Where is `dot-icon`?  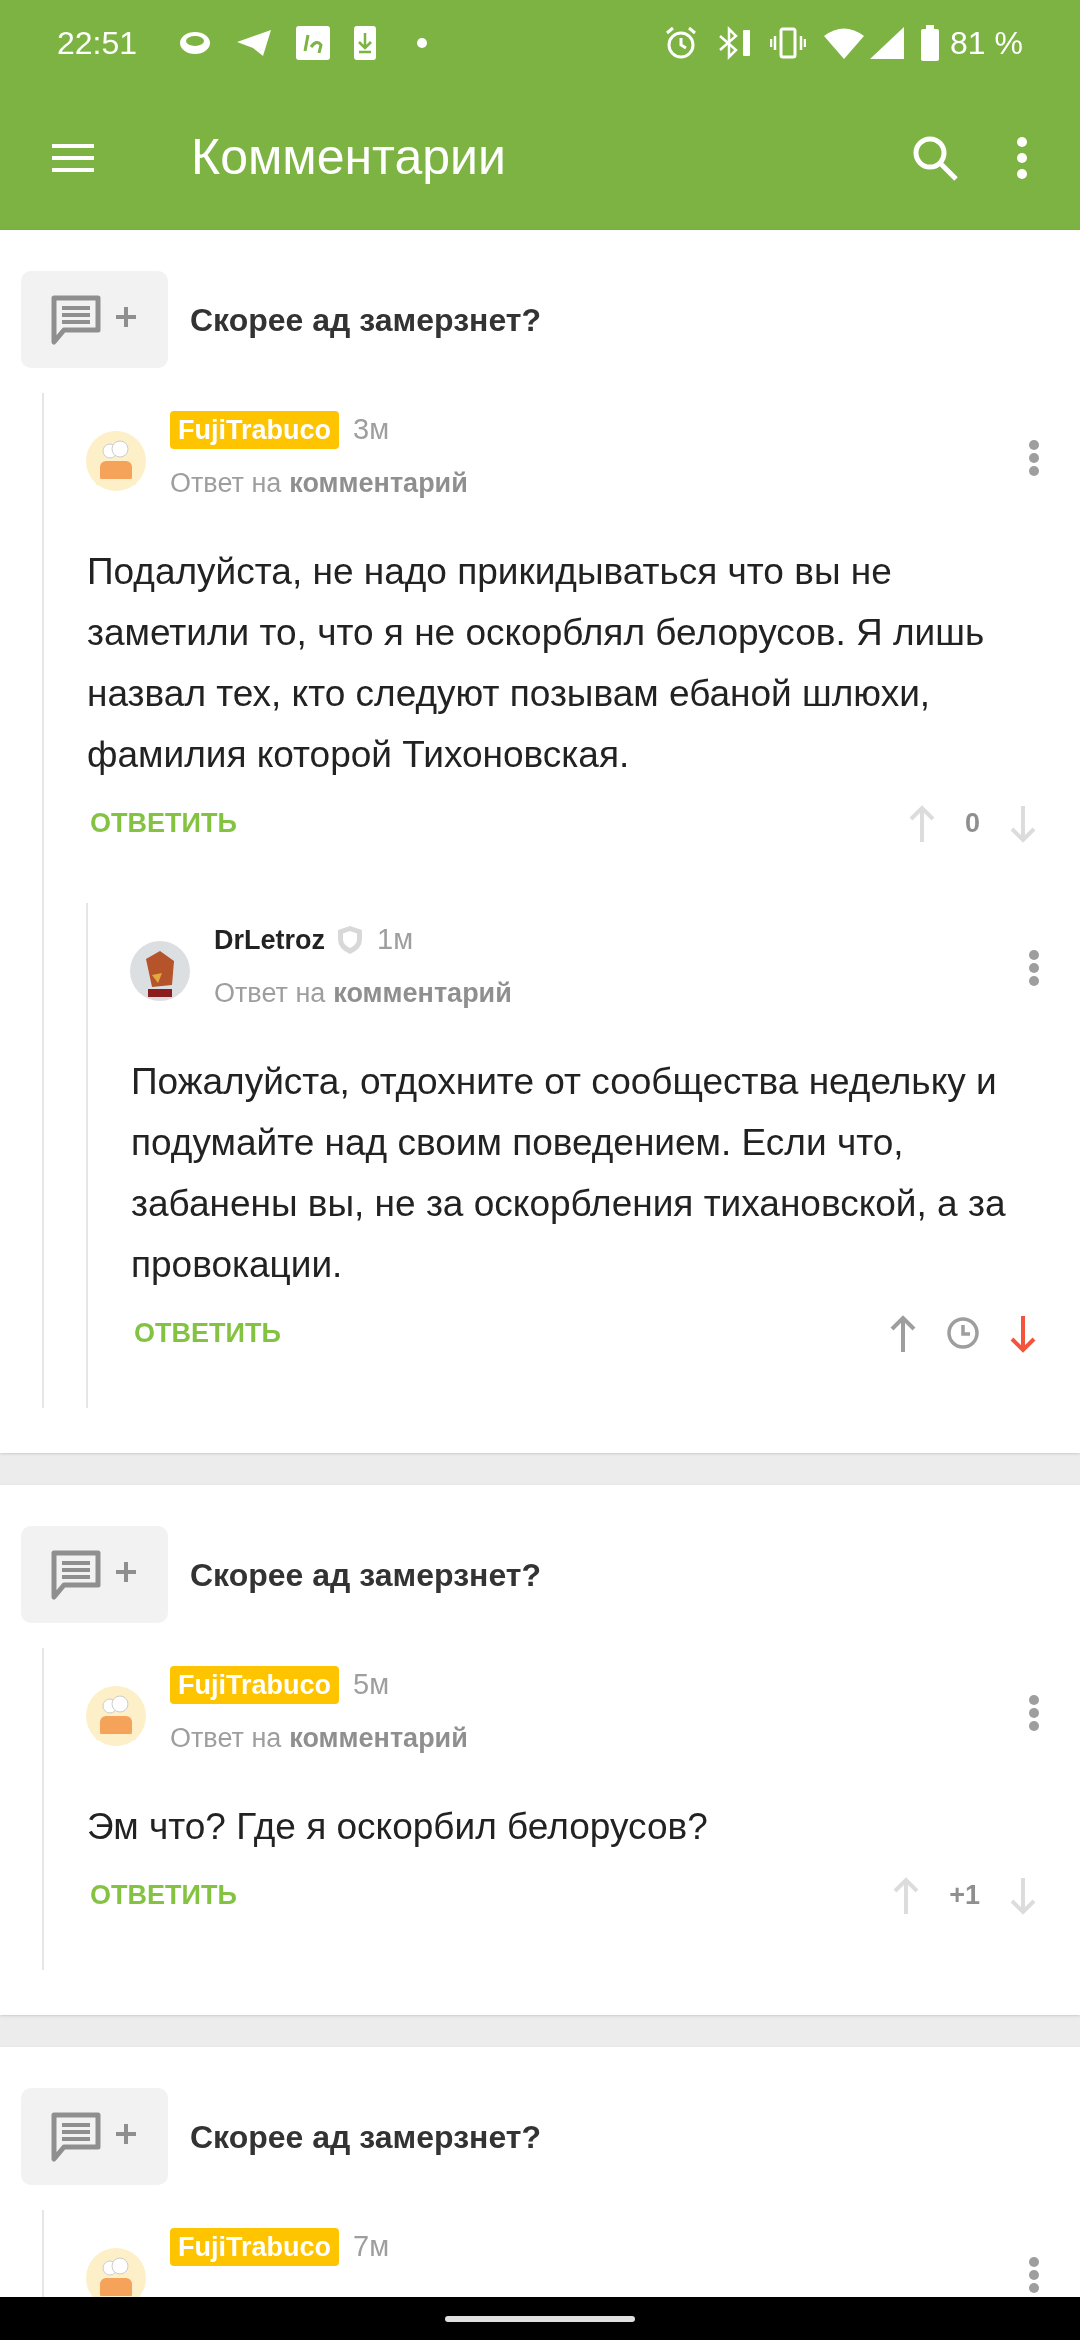
dot-icon is located at coordinates (422, 42).